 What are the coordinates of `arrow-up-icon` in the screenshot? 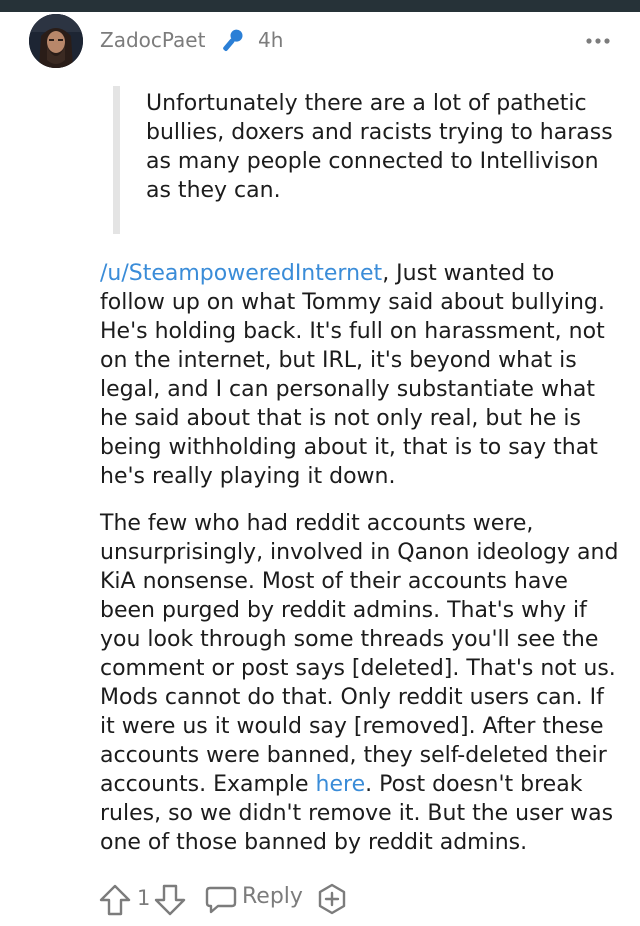 It's located at (115, 900).